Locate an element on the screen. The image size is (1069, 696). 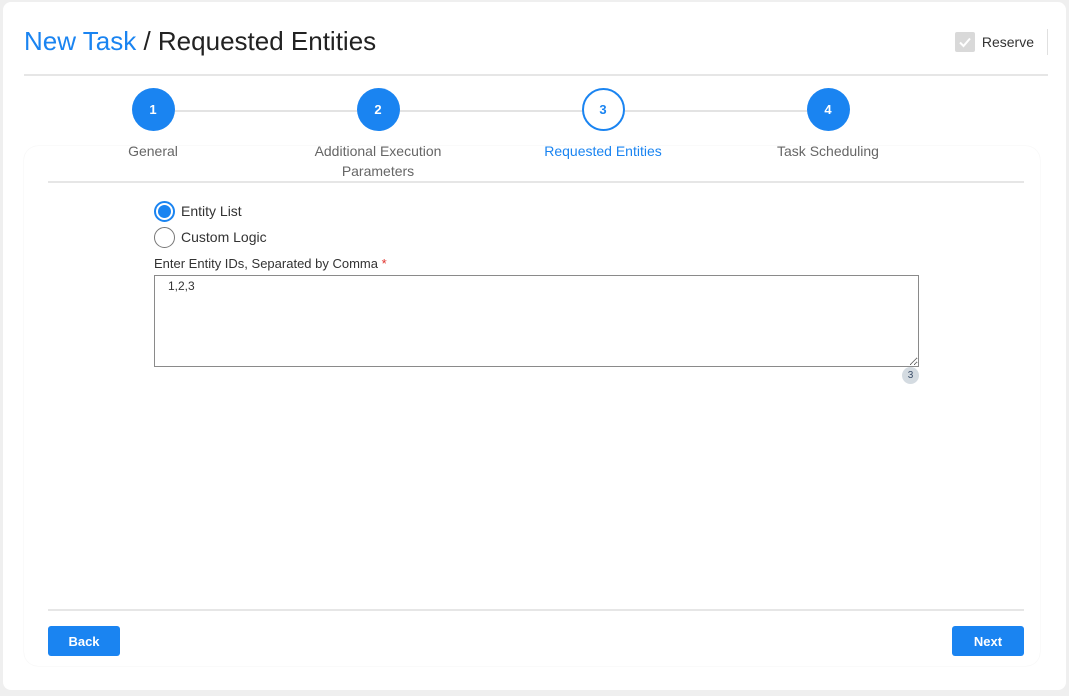
step-number-badge: 1 is located at coordinates (153, 109).